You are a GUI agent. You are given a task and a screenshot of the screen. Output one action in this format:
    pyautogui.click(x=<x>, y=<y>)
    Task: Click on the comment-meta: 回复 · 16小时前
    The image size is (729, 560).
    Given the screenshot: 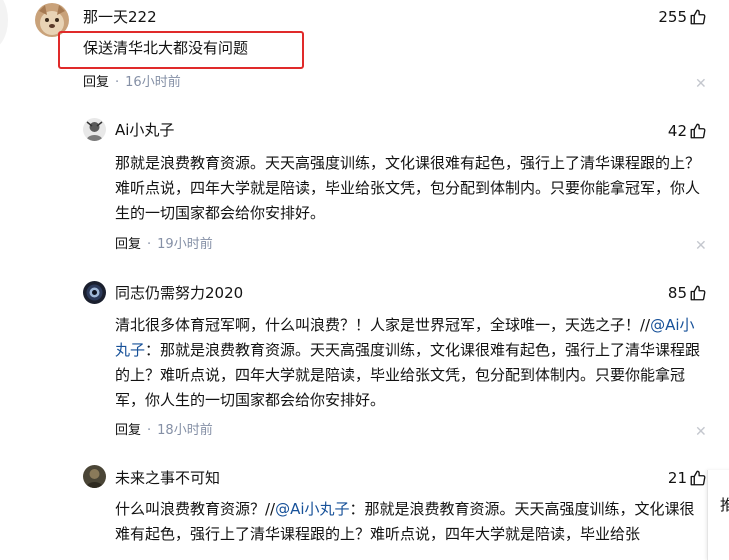 What is the action you would take?
    pyautogui.click(x=132, y=83)
    